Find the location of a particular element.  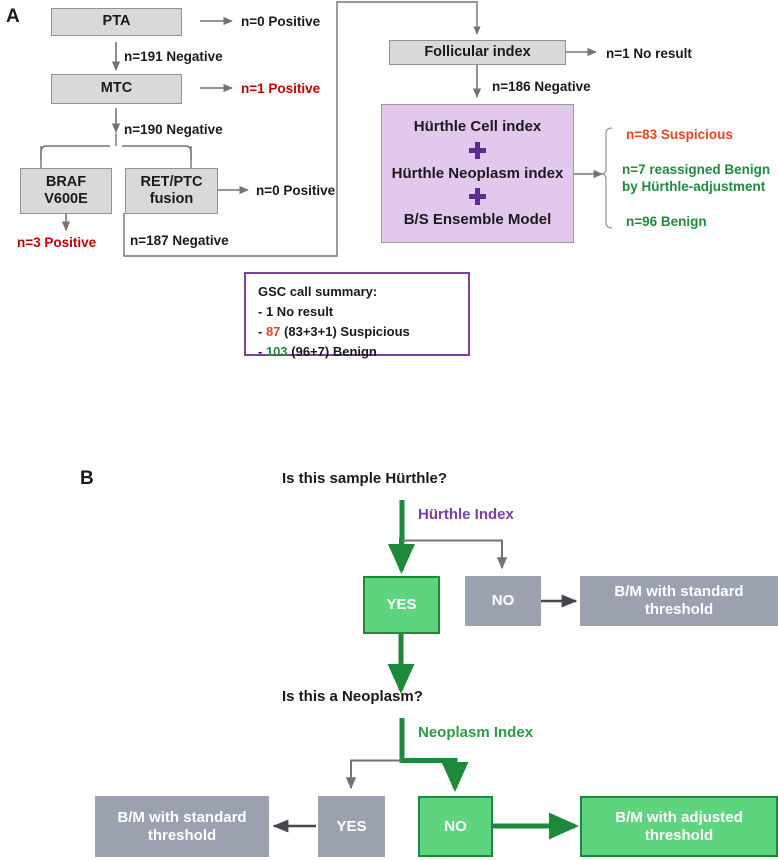

edge-mtc-negative: n=190 Negative is located at coordinates (173, 129).